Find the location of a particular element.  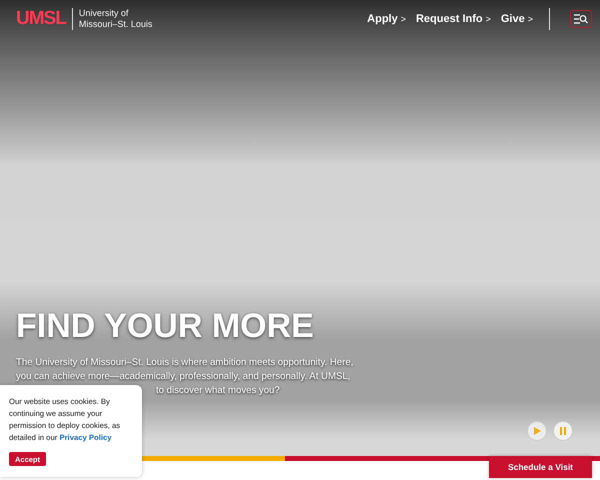

schedule-visit-button: Schedule a Visit is located at coordinates (540, 467).